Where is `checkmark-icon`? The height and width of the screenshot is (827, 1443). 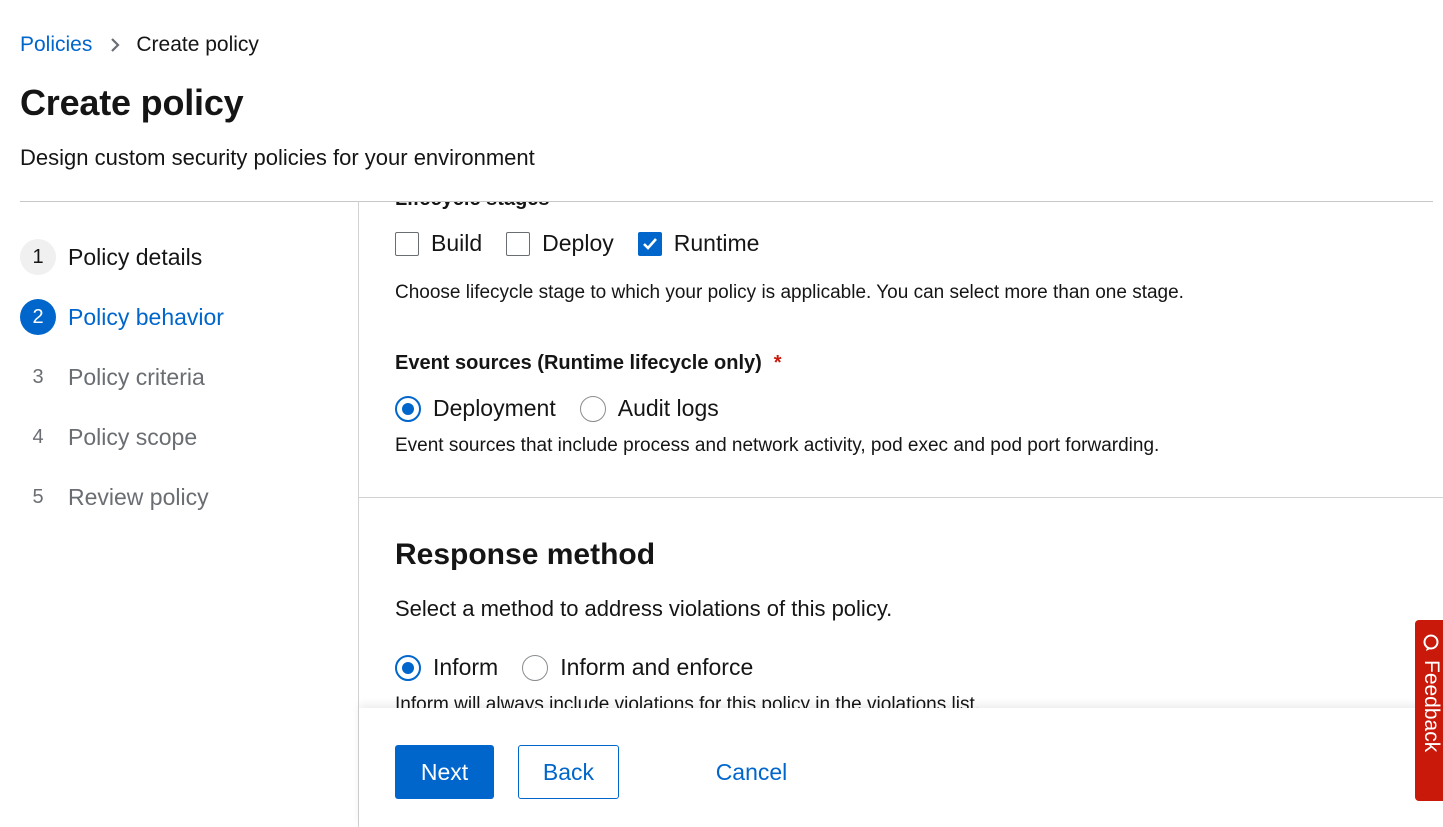
checkmark-icon is located at coordinates (649, 243).